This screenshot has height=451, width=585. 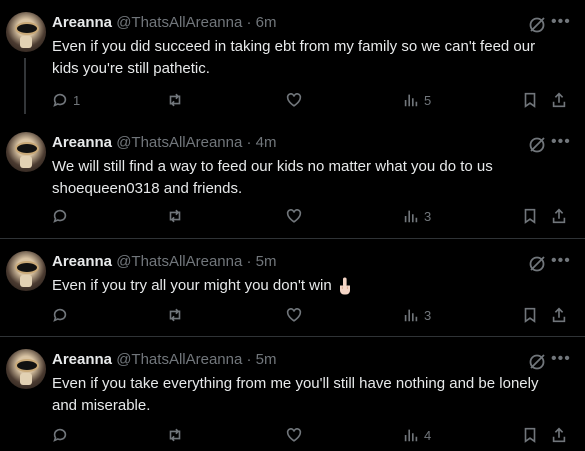 What do you see at coordinates (318, 143) in the screenshot?
I see `tweet-header: Areanna @ThatsAllAreanna · 4m` at bounding box center [318, 143].